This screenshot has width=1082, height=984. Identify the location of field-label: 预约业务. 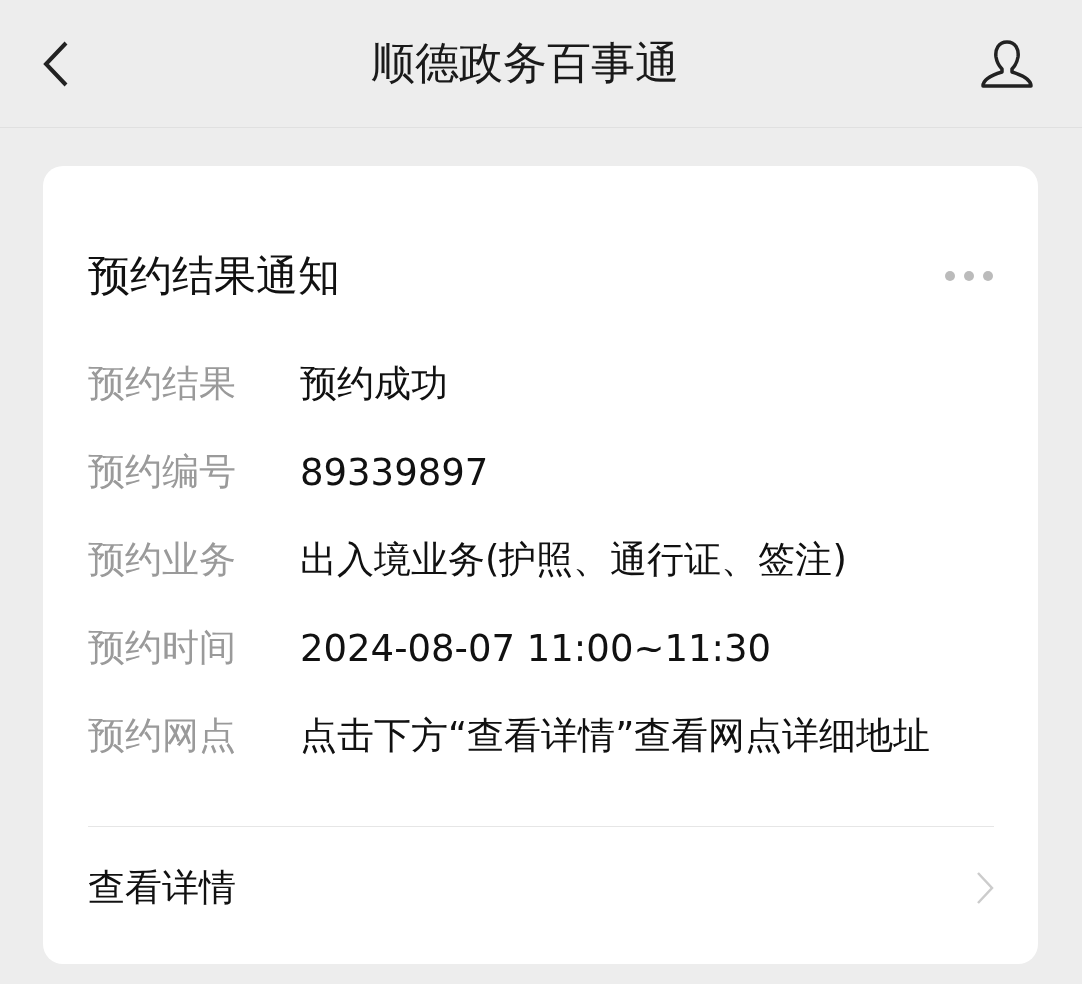
(162, 560).